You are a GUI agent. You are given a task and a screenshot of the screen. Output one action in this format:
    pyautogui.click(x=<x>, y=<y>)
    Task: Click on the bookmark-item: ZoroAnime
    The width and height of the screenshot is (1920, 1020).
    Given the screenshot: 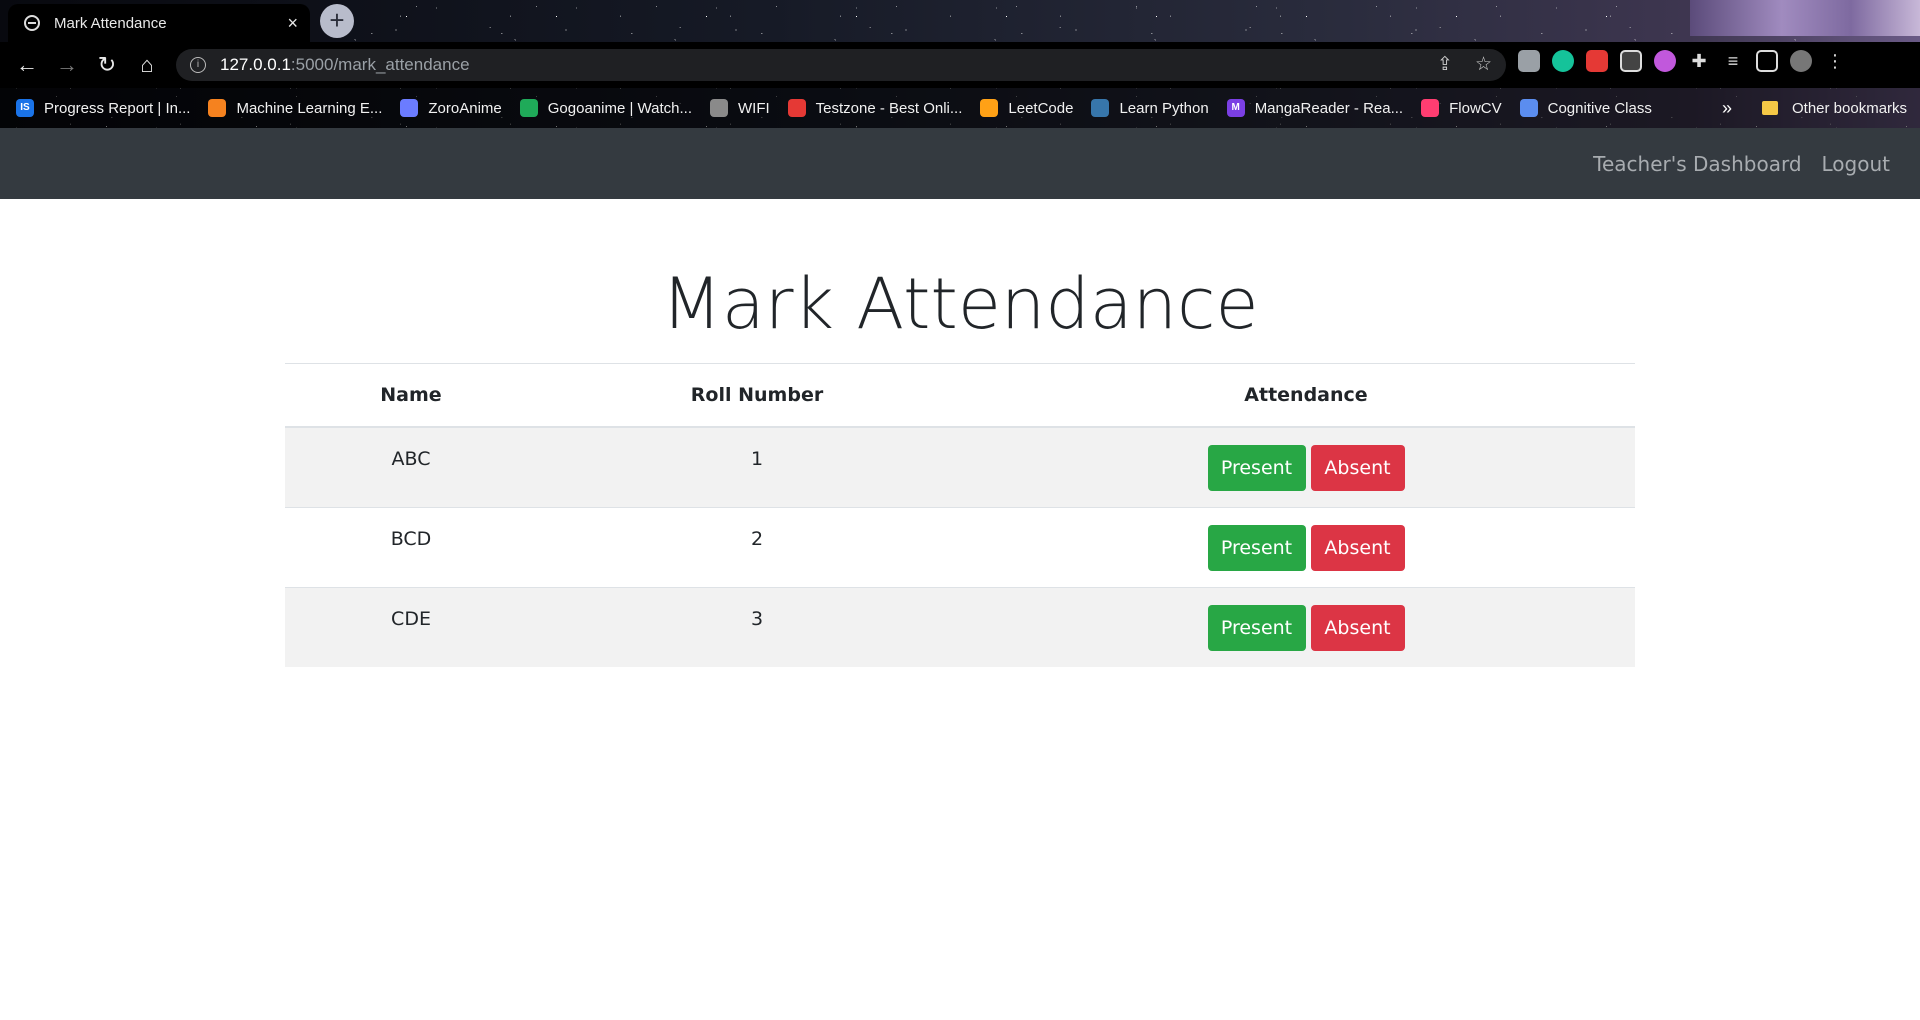 What is the action you would take?
    pyautogui.click(x=451, y=108)
    